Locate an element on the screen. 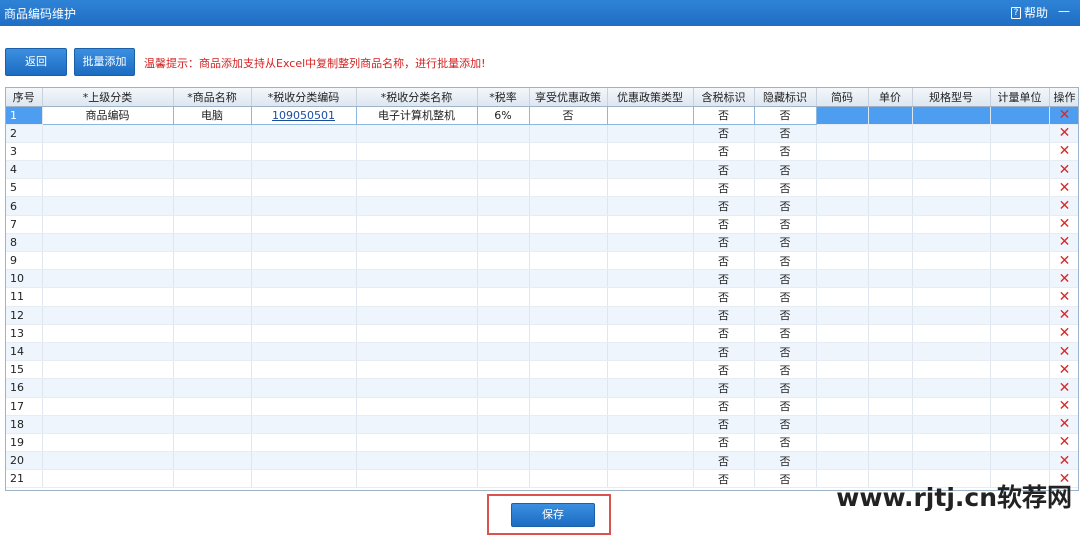 The width and height of the screenshot is (1080, 536). table-row: 7 否否 ✕ is located at coordinates (542, 224).